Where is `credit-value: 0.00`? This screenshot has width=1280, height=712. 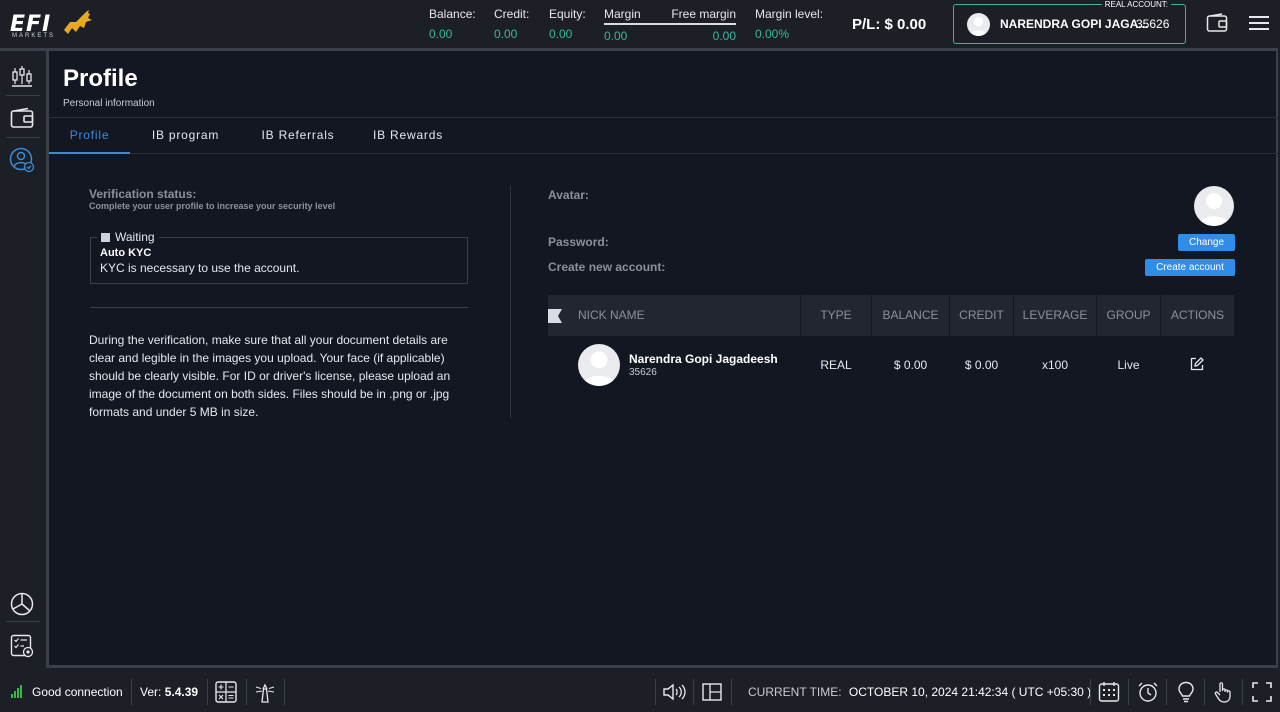 credit-value: 0.00 is located at coordinates (506, 34).